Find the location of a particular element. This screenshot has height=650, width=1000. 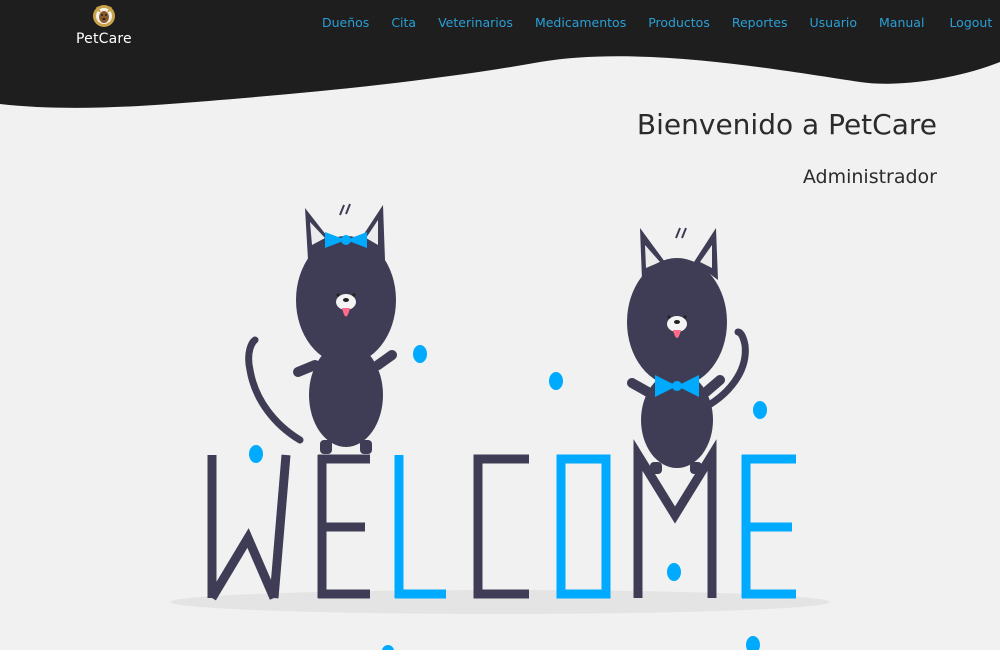

nav-item-manual: Manual is located at coordinates (901, 22).